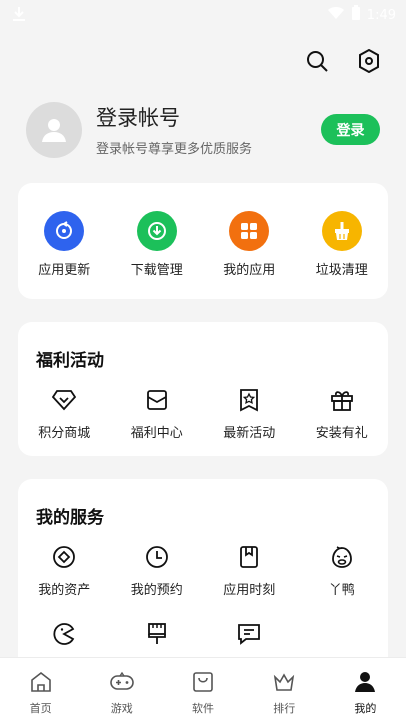 The height and width of the screenshot is (722, 406). I want to click on wifi-icon, so click(336, 15).